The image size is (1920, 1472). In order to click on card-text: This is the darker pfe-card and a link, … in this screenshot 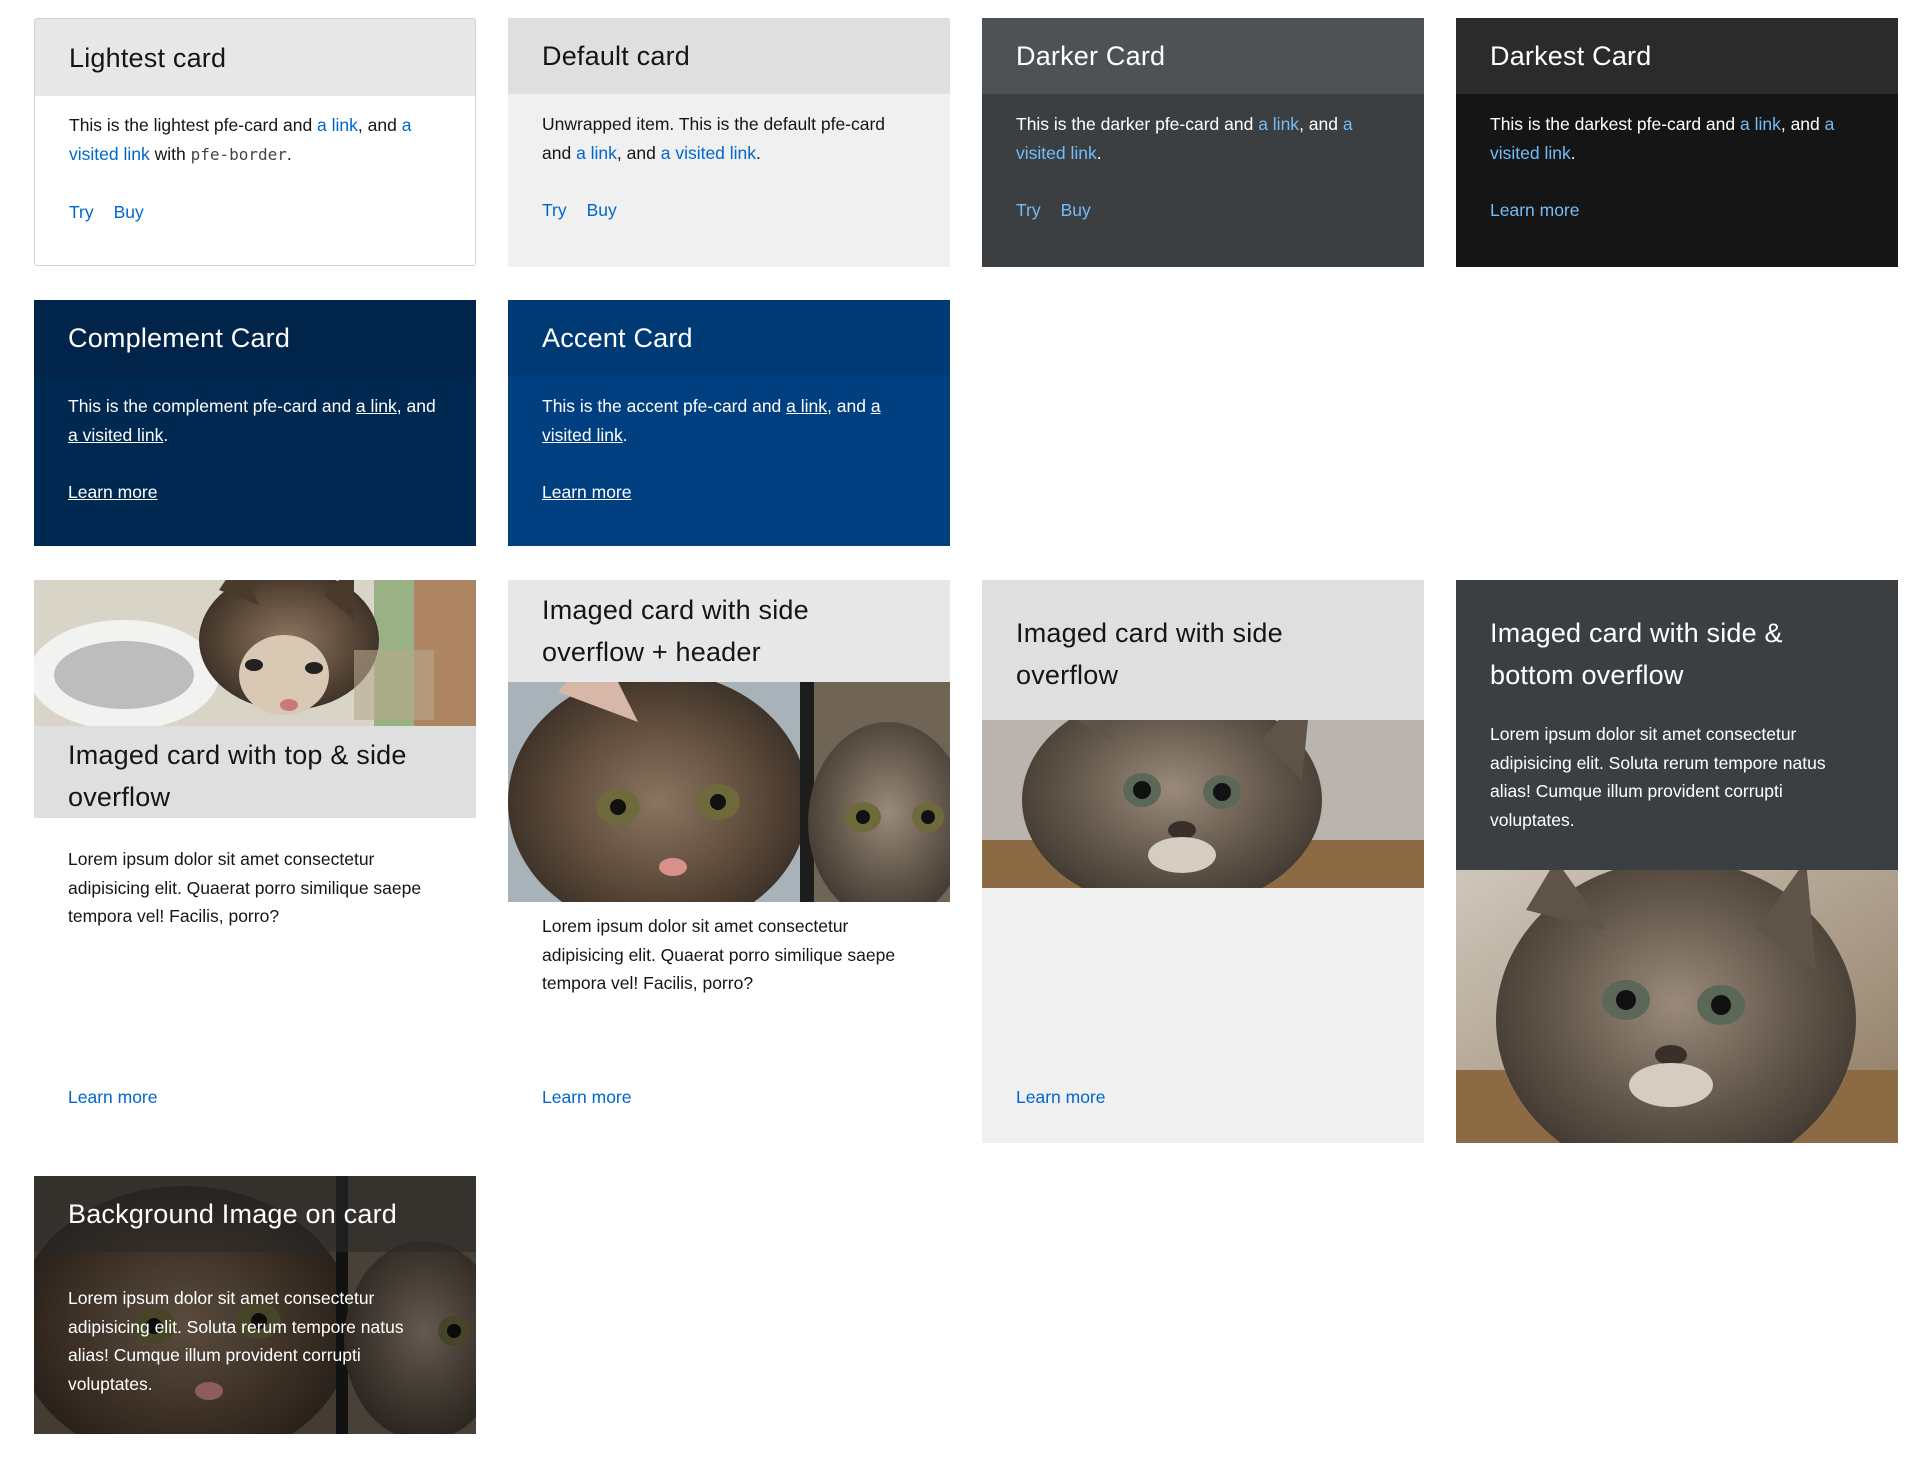, I will do `click(1203, 138)`.